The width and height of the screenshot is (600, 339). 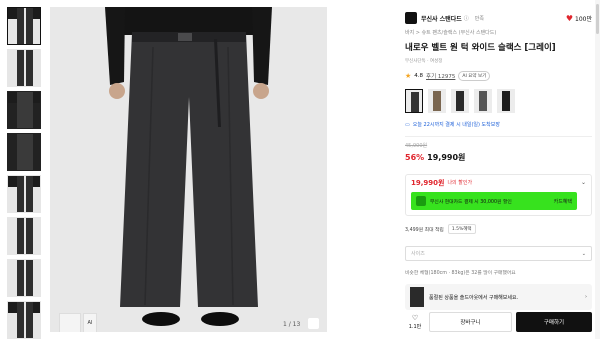 I want to click on swatch-gray, so click(x=414, y=101).